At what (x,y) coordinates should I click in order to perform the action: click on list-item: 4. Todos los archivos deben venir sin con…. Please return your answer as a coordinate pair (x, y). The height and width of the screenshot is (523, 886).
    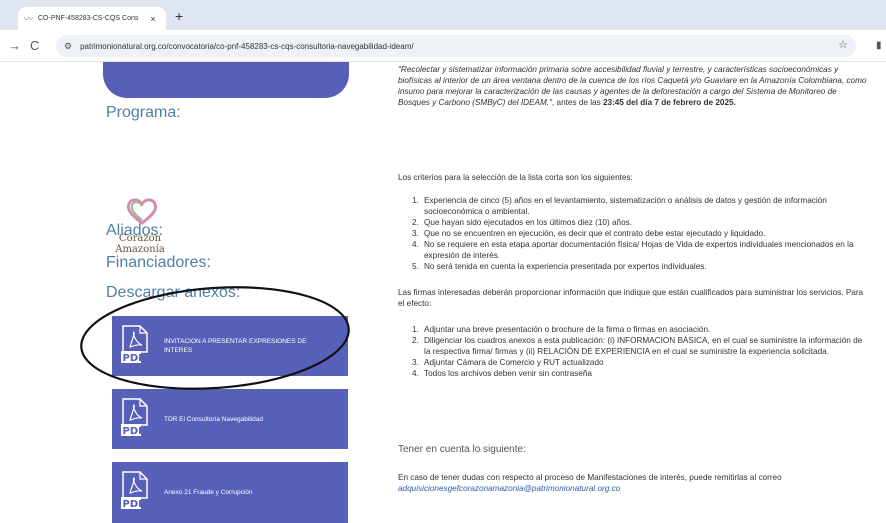
    Looking at the image, I should click on (502, 373).